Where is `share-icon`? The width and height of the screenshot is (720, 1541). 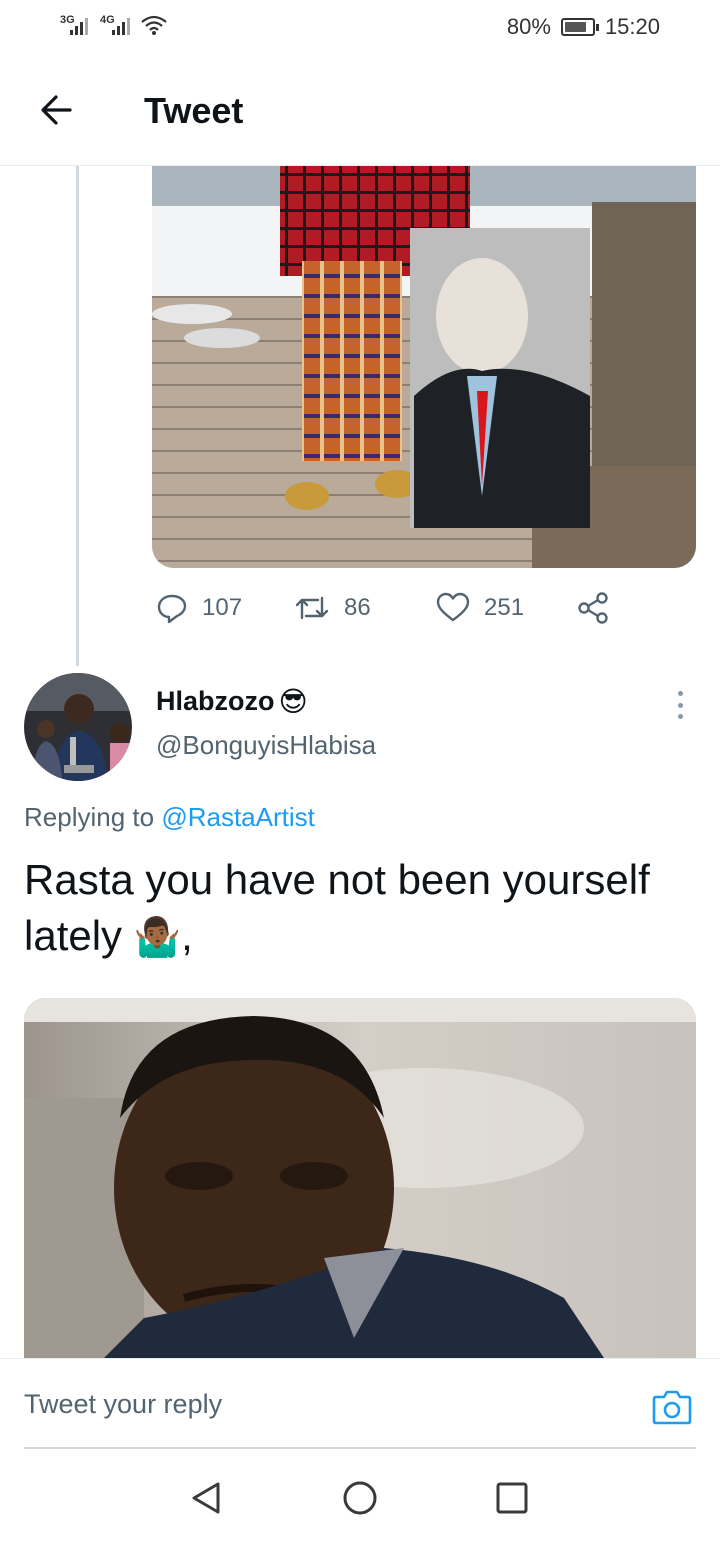 share-icon is located at coordinates (593, 608).